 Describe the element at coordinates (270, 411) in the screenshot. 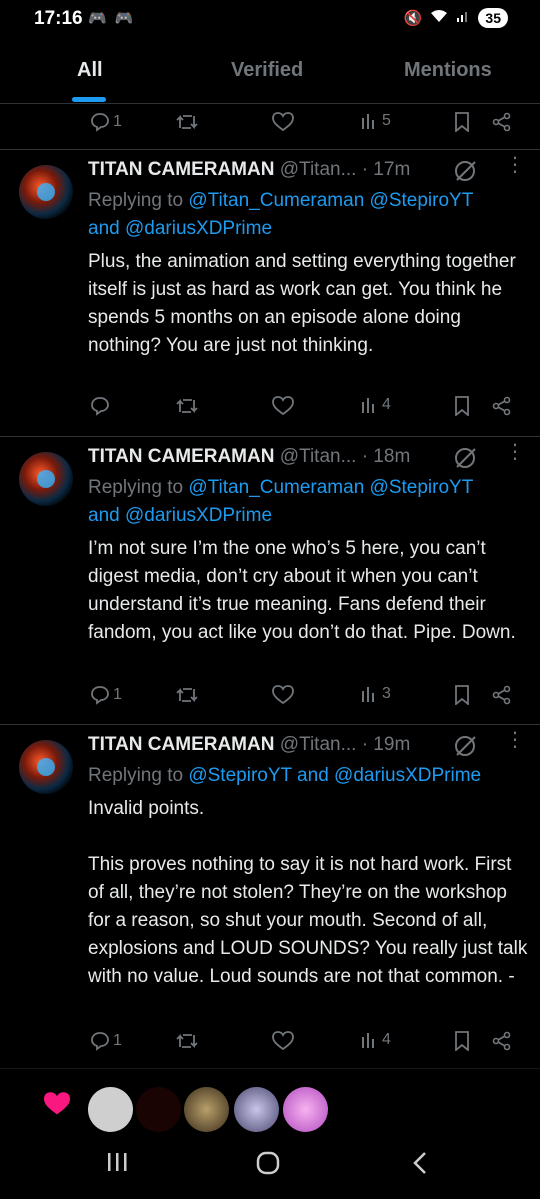

I see `tweet-actions: 4` at that location.